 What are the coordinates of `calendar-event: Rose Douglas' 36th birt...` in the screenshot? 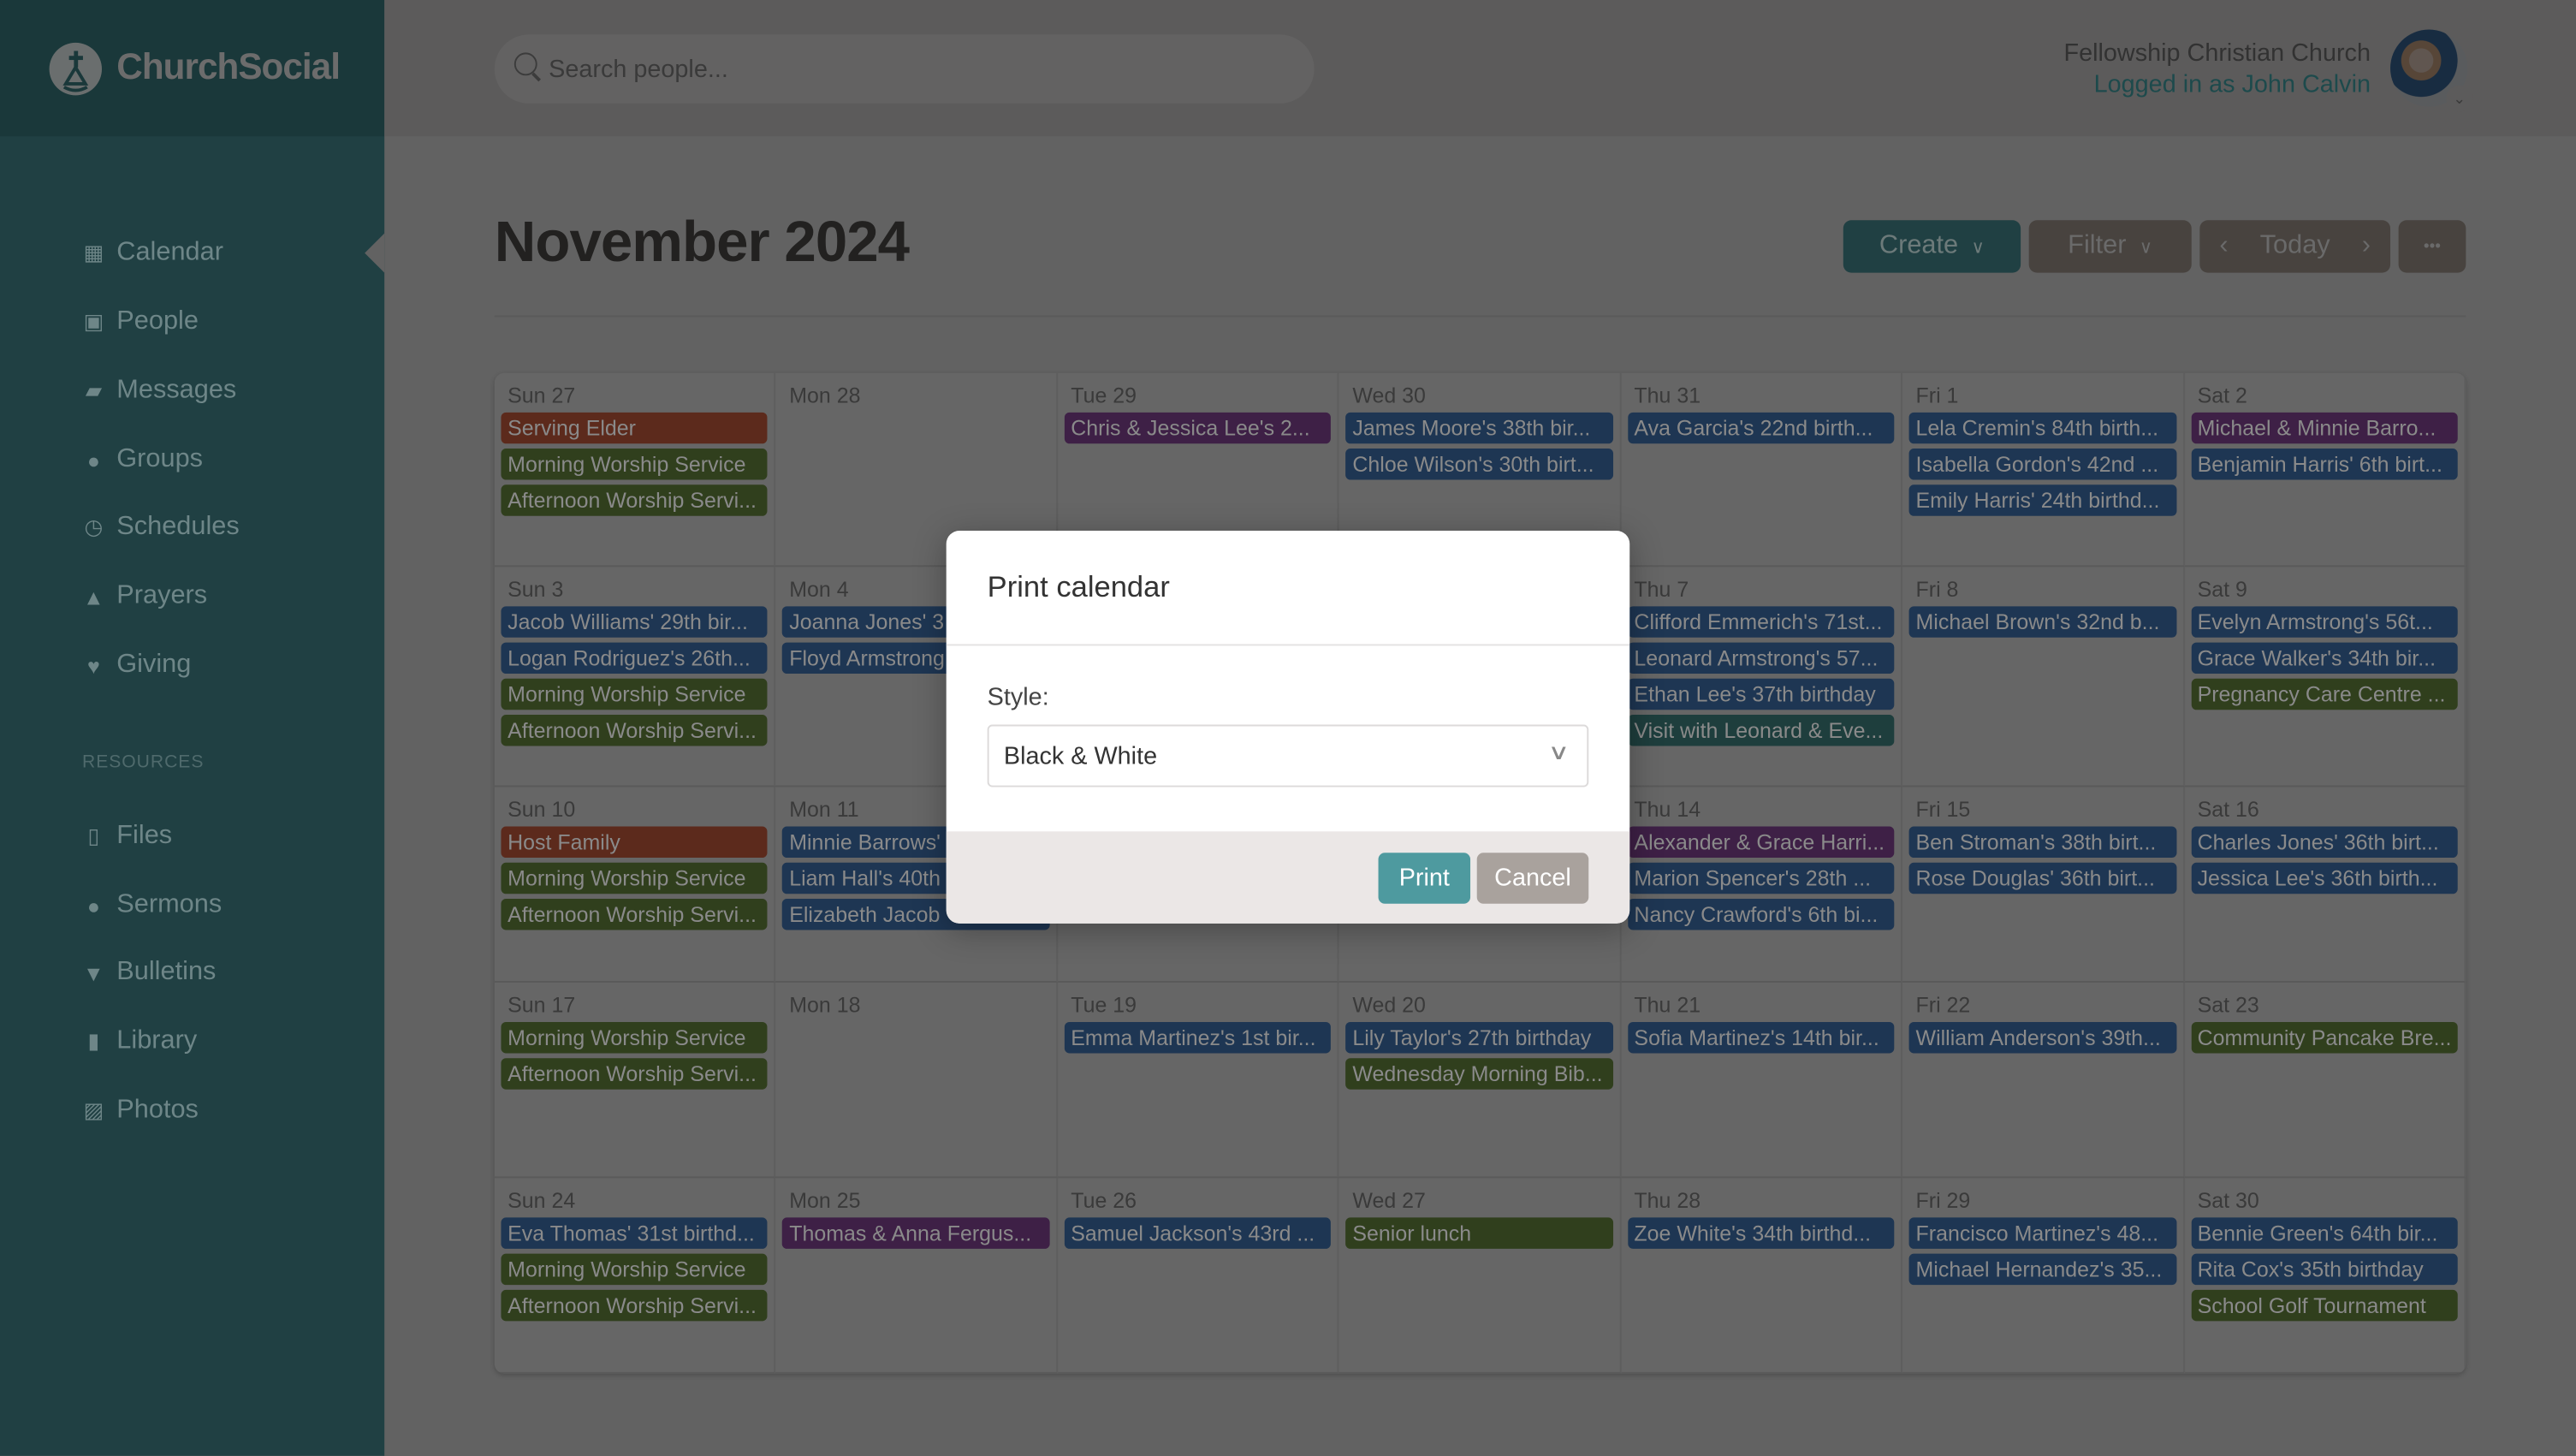 It's located at (2042, 878).